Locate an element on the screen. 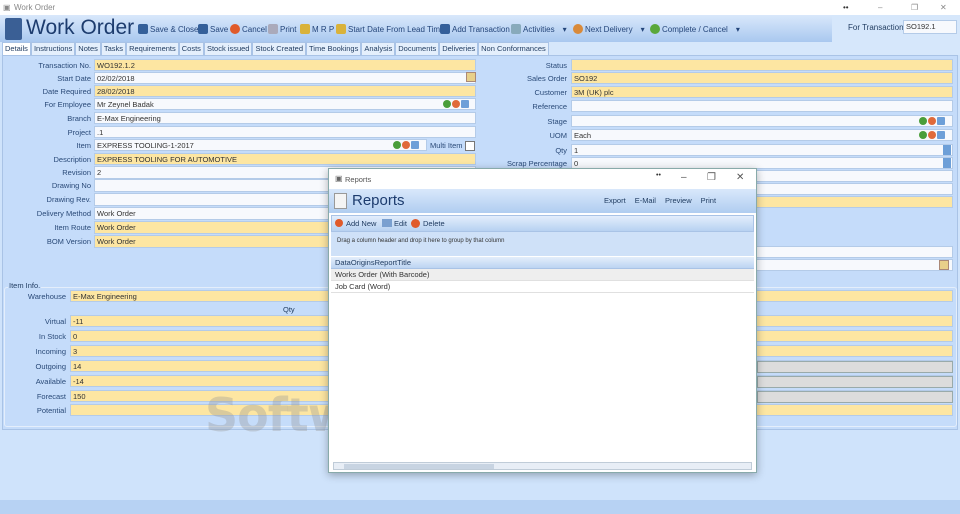 This screenshot has height=514, width=960. field-stage is located at coordinates (762, 121).